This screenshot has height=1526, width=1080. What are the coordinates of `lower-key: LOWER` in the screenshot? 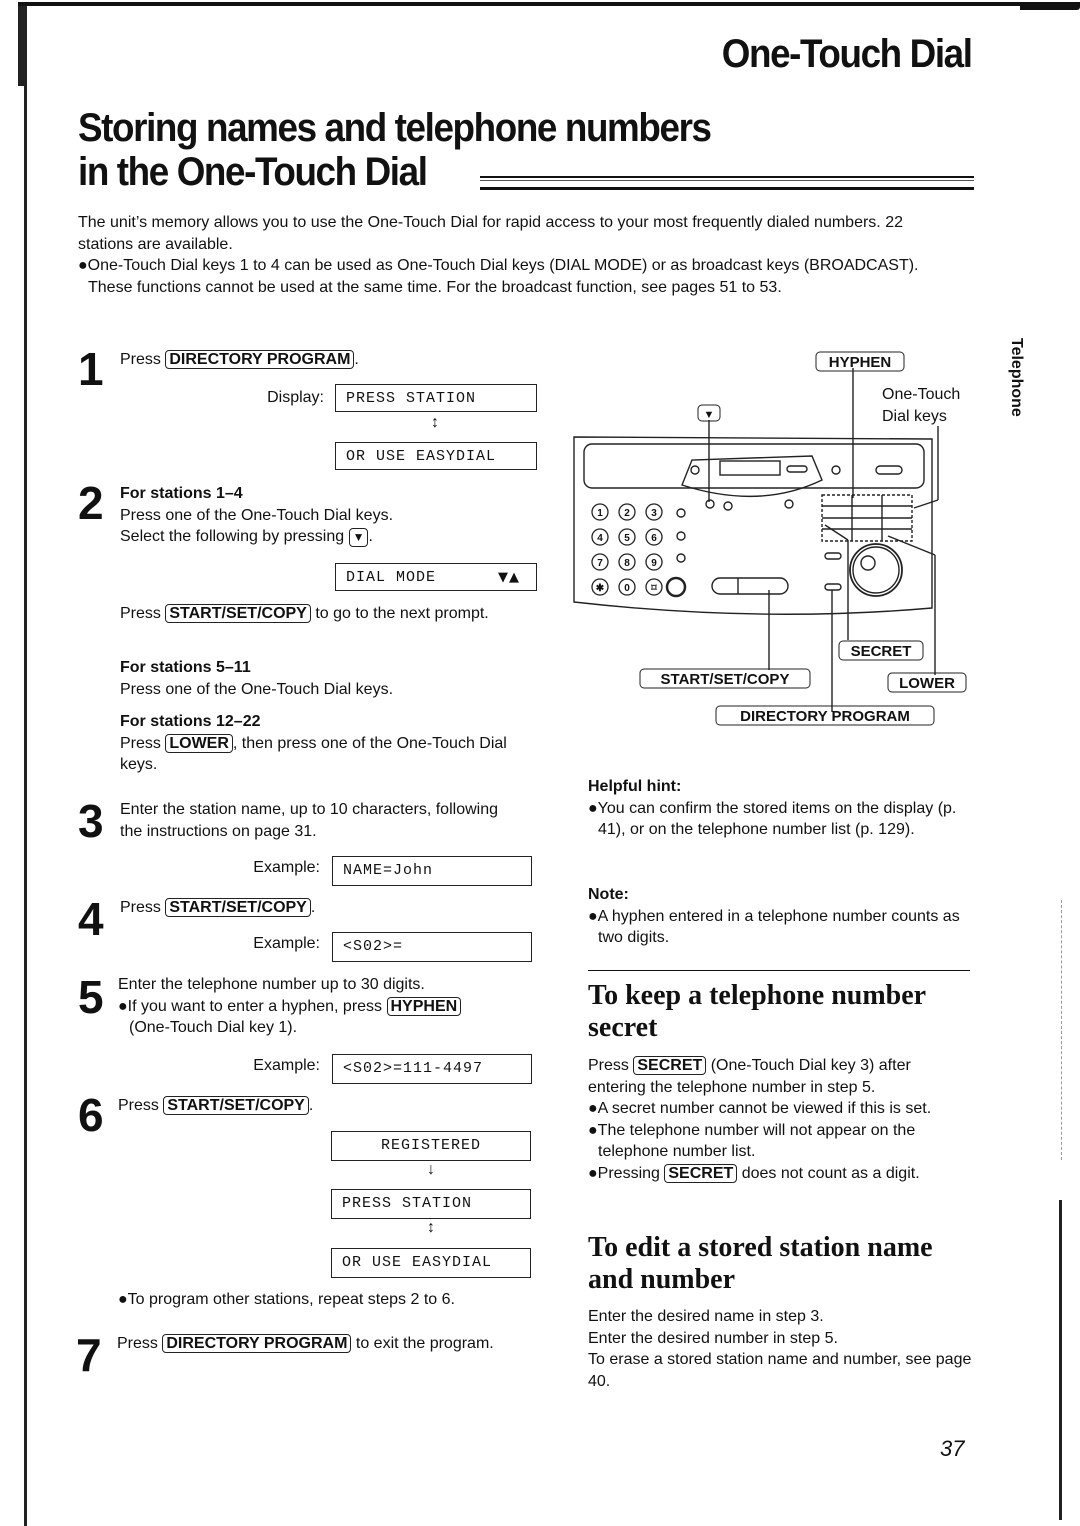 It's located at (199, 743).